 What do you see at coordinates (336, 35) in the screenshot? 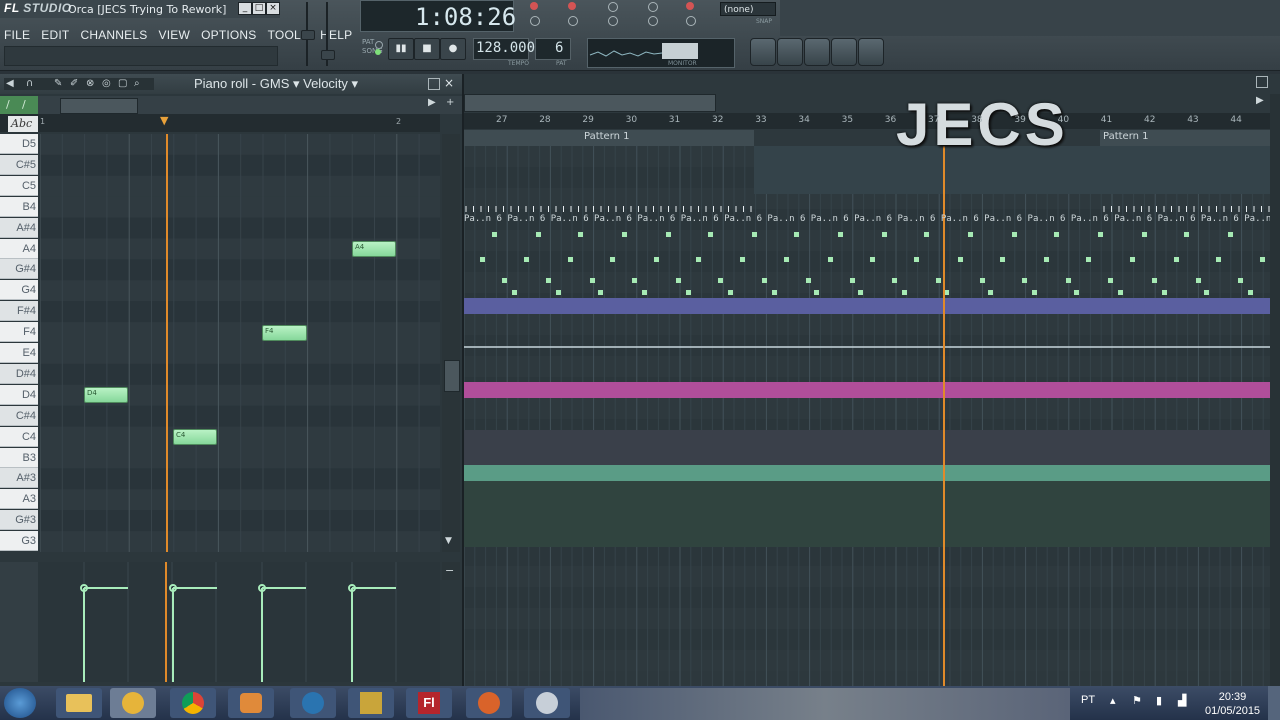
I see `menu-help: HELP` at bounding box center [336, 35].